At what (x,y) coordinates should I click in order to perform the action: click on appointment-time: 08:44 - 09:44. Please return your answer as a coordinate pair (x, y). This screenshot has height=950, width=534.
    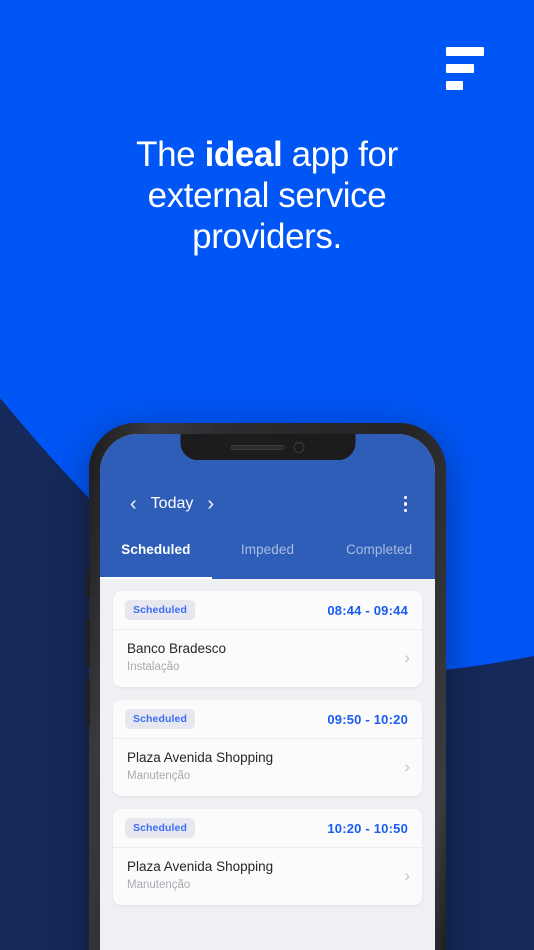
    Looking at the image, I should click on (367, 610).